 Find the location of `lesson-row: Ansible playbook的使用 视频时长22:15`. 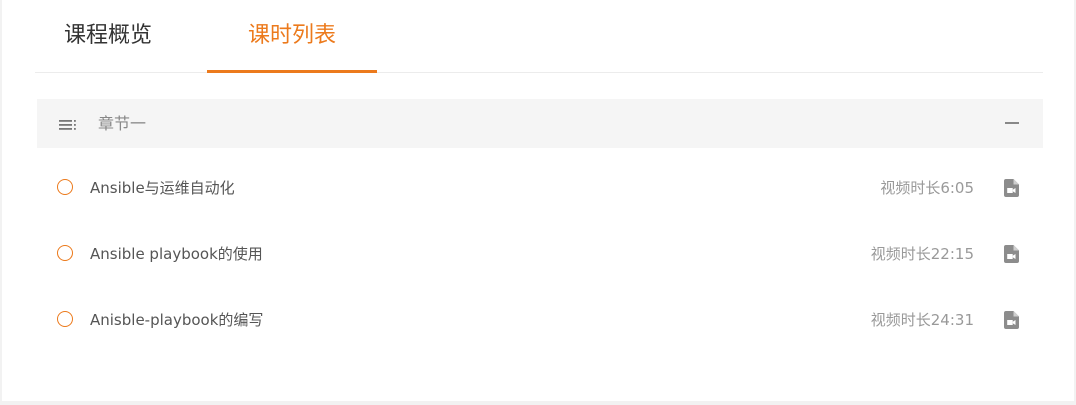

lesson-row: Ansible playbook的使用 视频时长22:15 is located at coordinates (540, 254).